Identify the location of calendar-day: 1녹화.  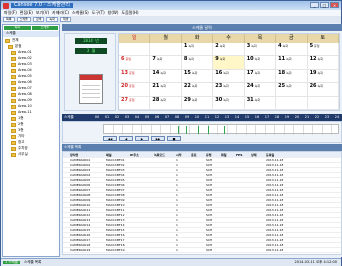
(197, 50).